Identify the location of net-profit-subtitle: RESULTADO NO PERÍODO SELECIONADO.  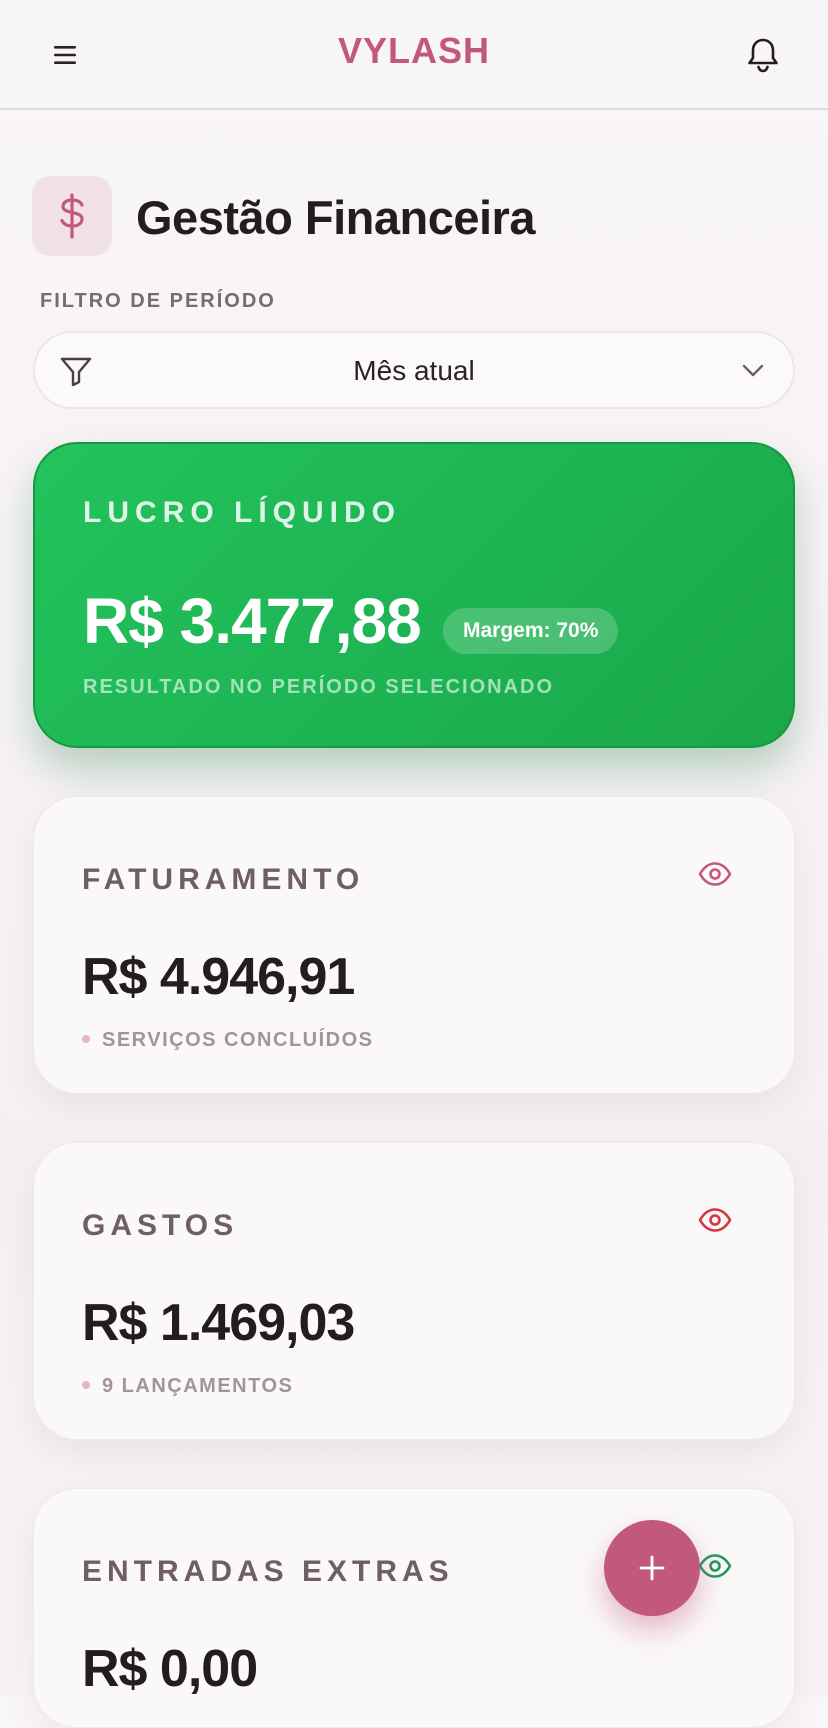
(319, 687).